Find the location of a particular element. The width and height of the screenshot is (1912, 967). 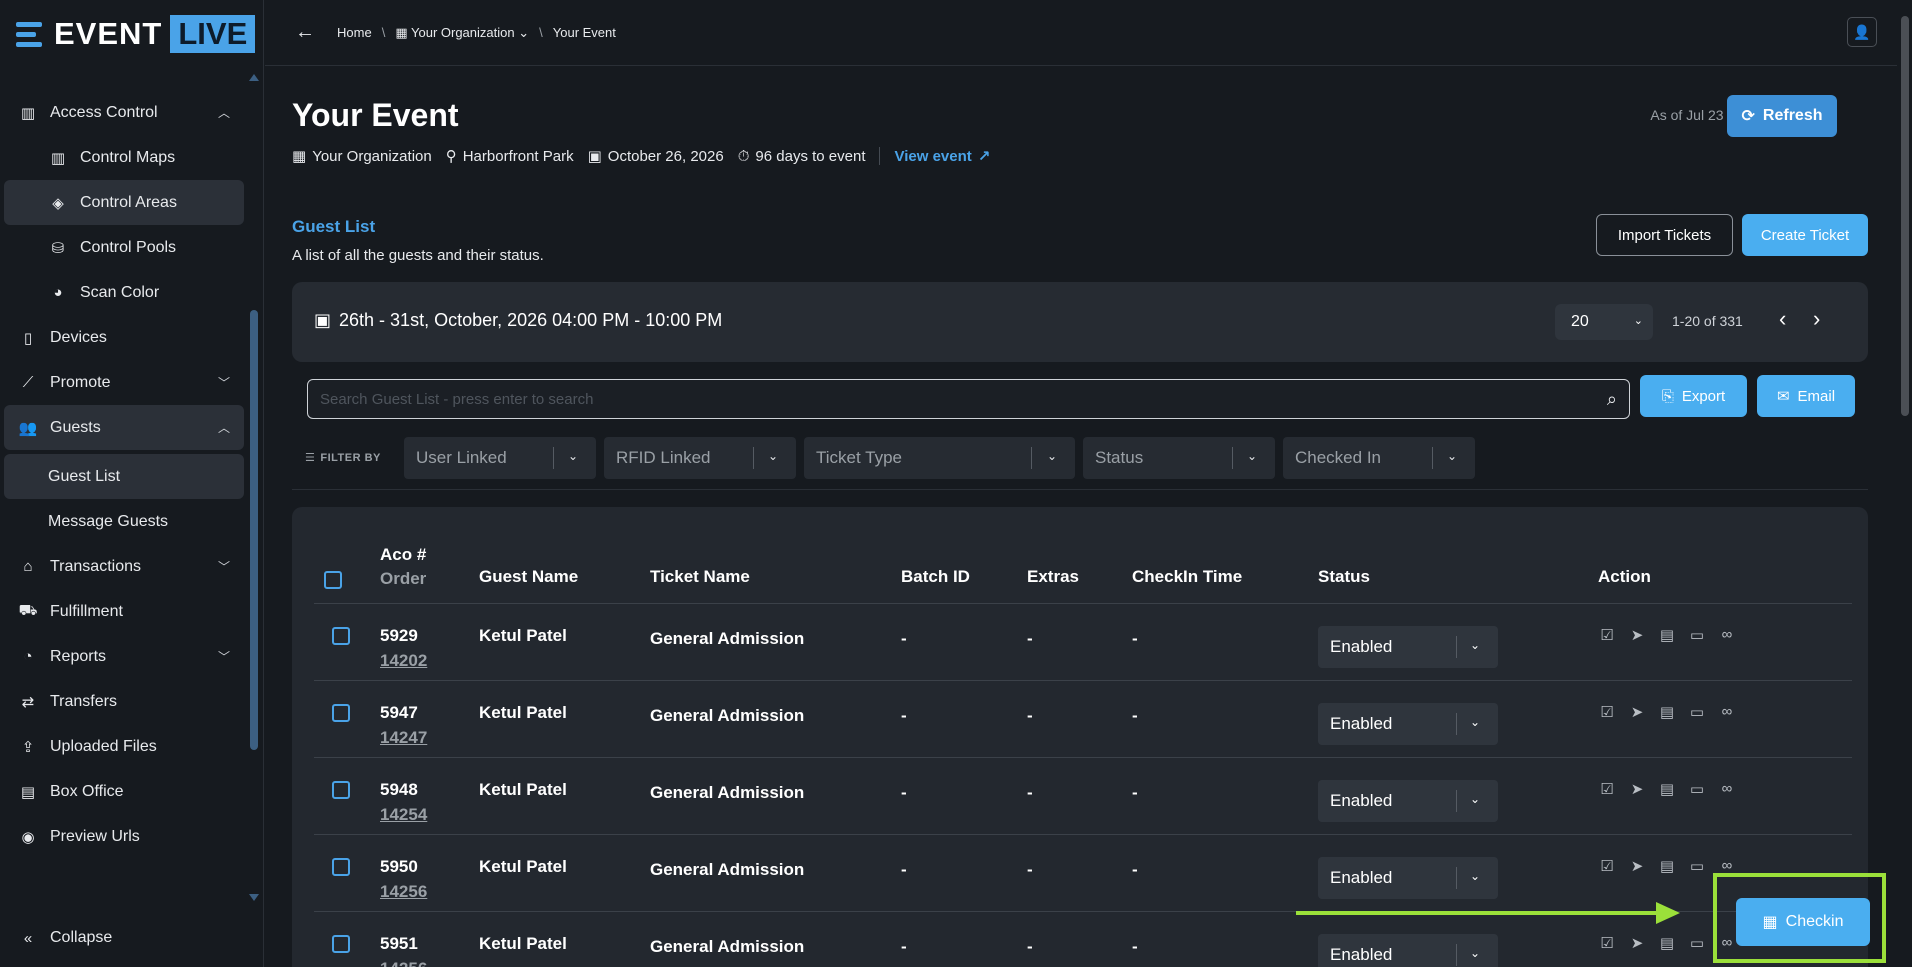

column-header-extras: Extras is located at coordinates (1053, 577).